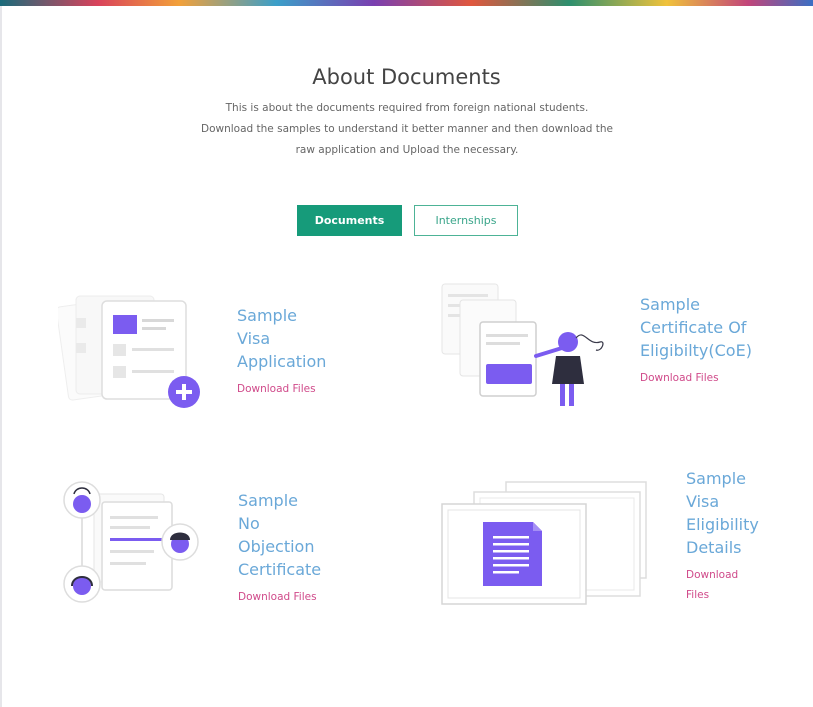 The height and width of the screenshot is (707, 813). Describe the element at coordinates (714, 547) in the screenshot. I see `document-title-line: Details` at that location.